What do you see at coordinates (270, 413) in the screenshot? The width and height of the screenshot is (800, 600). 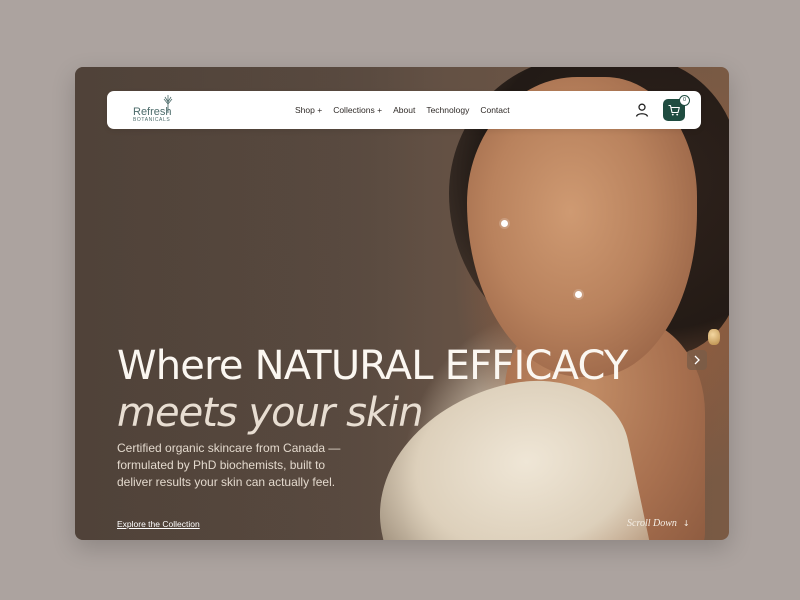 I see `hero-headline-italic: meets your skin` at bounding box center [270, 413].